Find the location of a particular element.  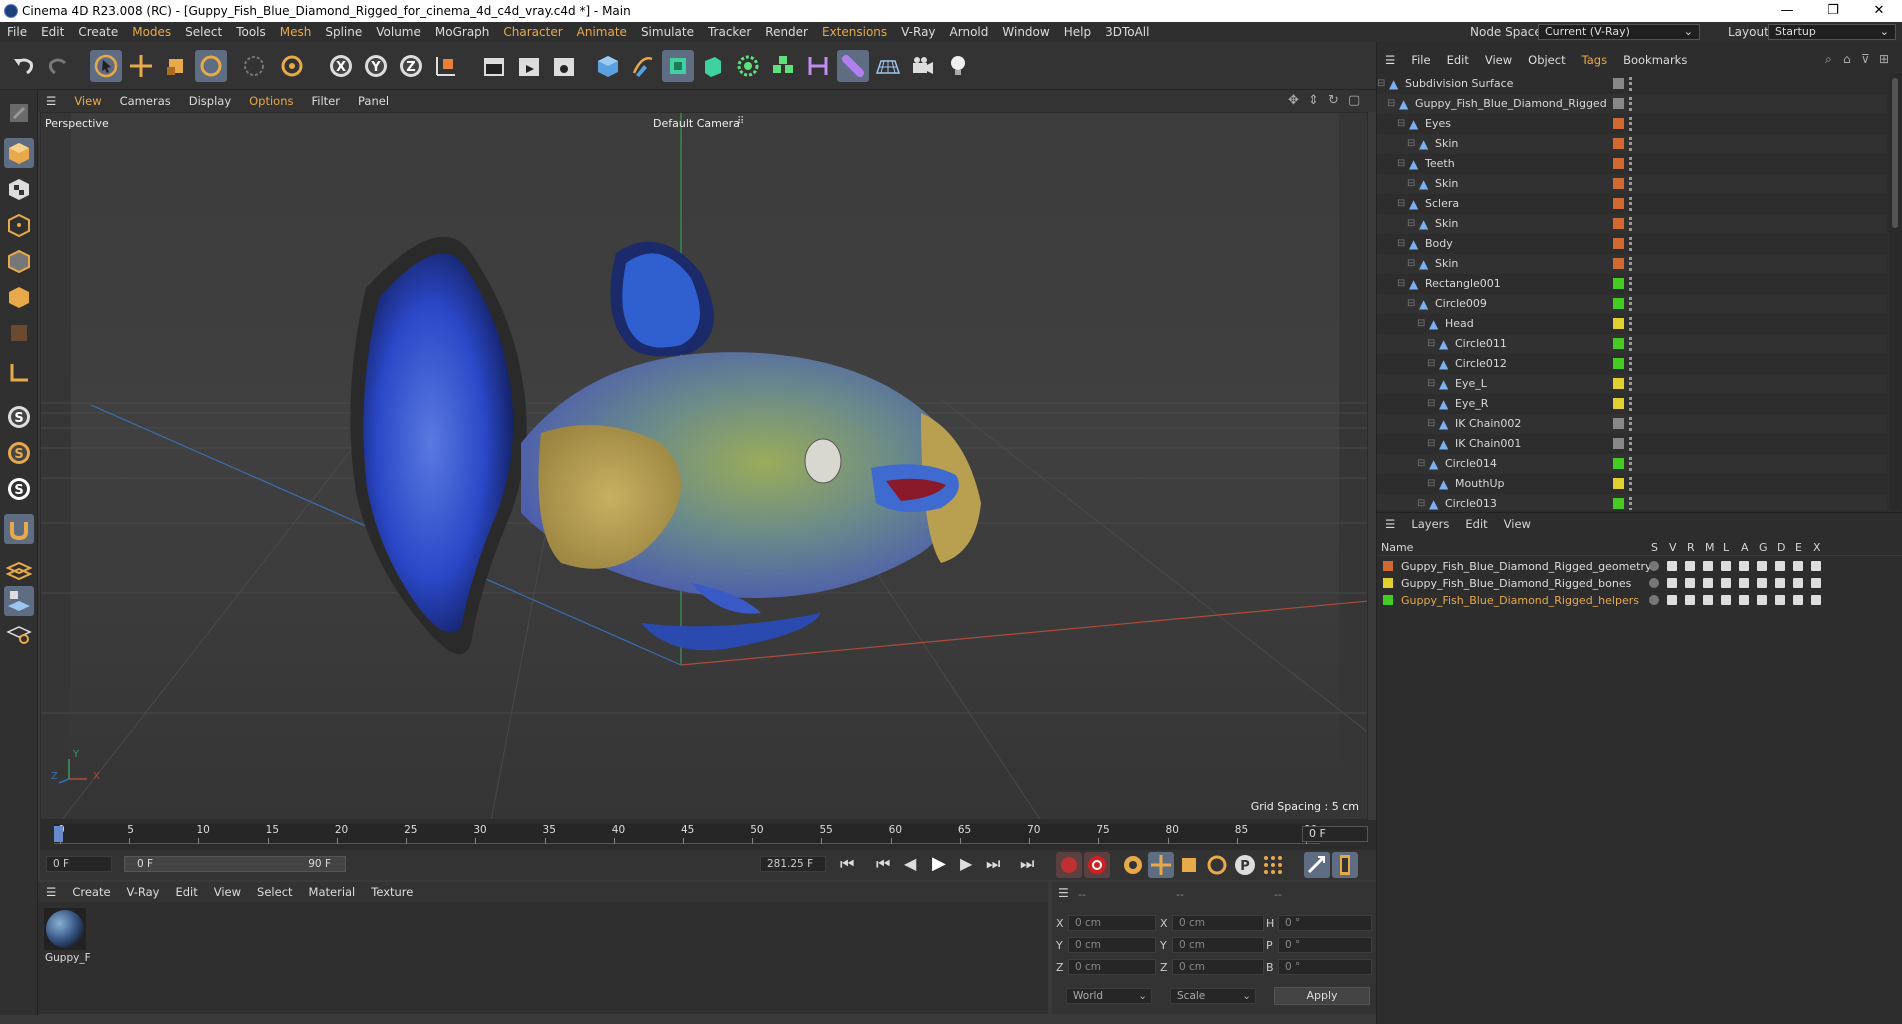

pos-z-field: 0 cm is located at coordinates (1112, 967).